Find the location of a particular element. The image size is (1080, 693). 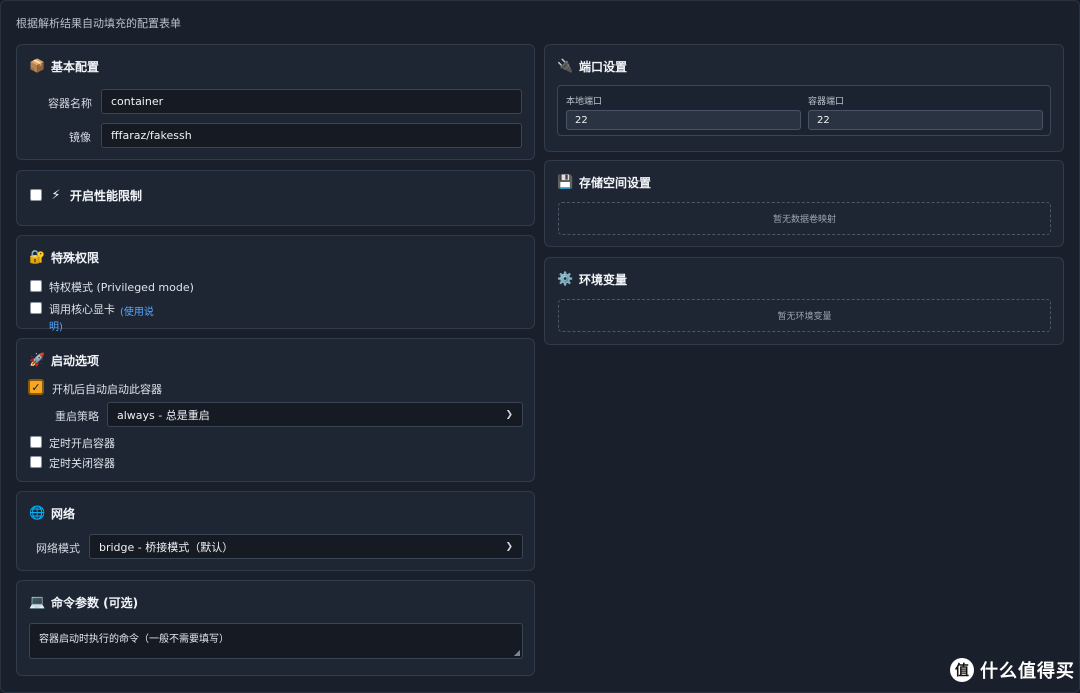

restart-policy-select: always - 总是重启 ❯ is located at coordinates (315, 414).